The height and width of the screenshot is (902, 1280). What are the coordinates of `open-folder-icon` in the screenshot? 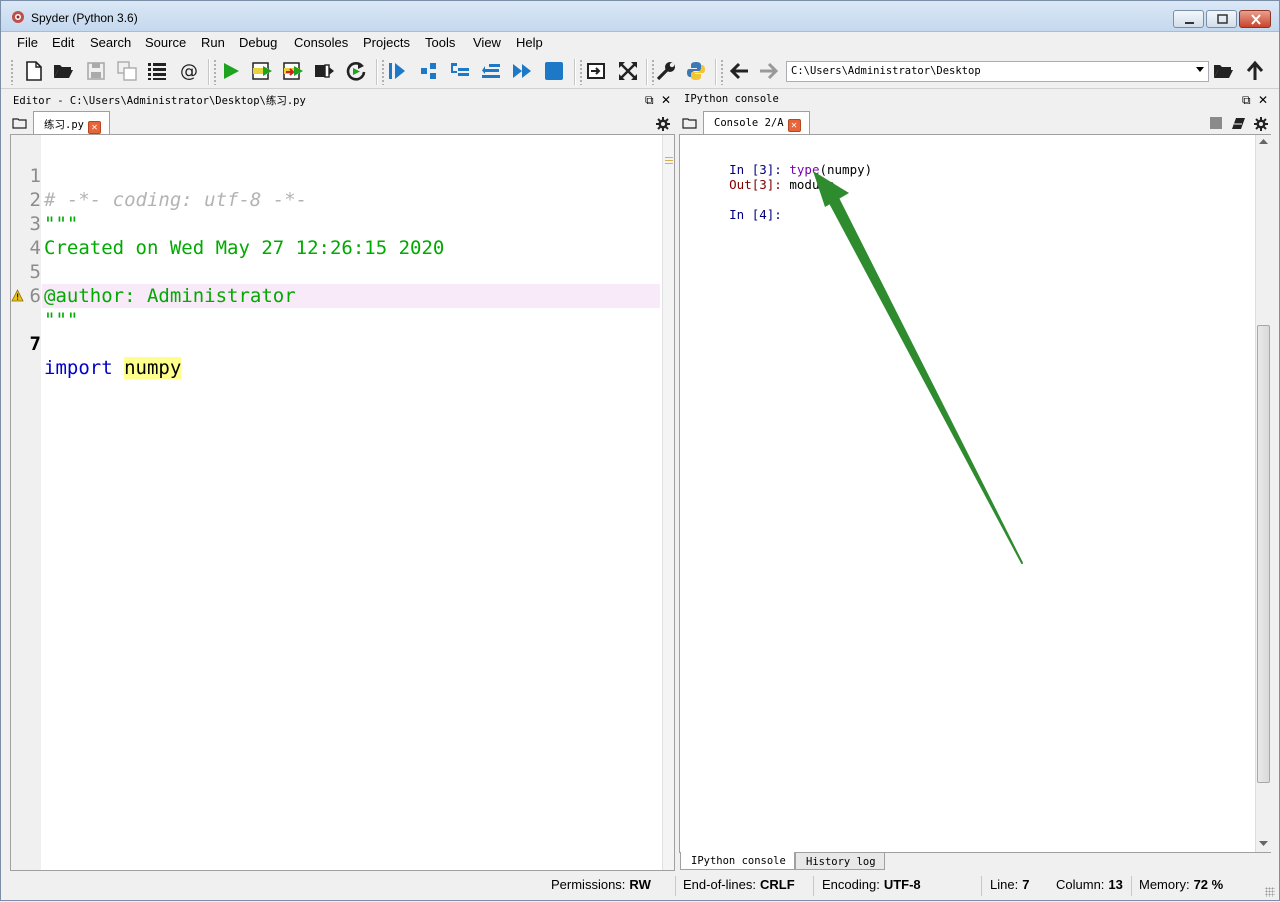 It's located at (63, 71).